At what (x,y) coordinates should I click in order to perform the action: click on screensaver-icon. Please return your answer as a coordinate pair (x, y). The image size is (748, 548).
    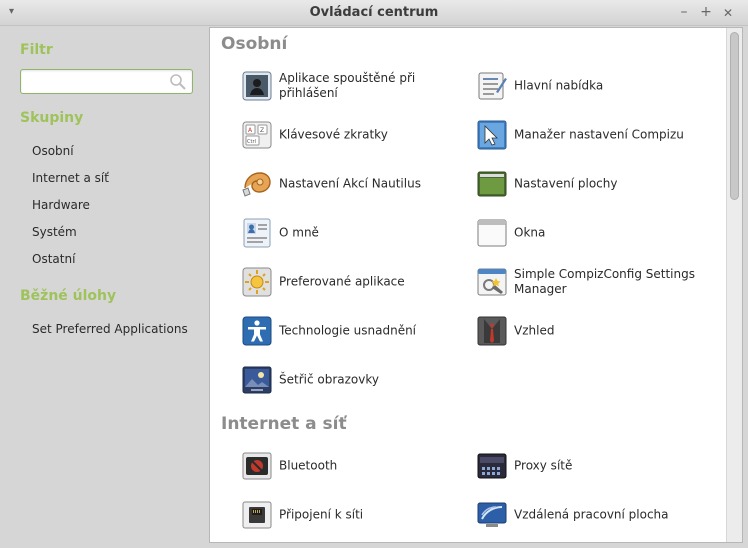
    Looking at the image, I should click on (257, 380).